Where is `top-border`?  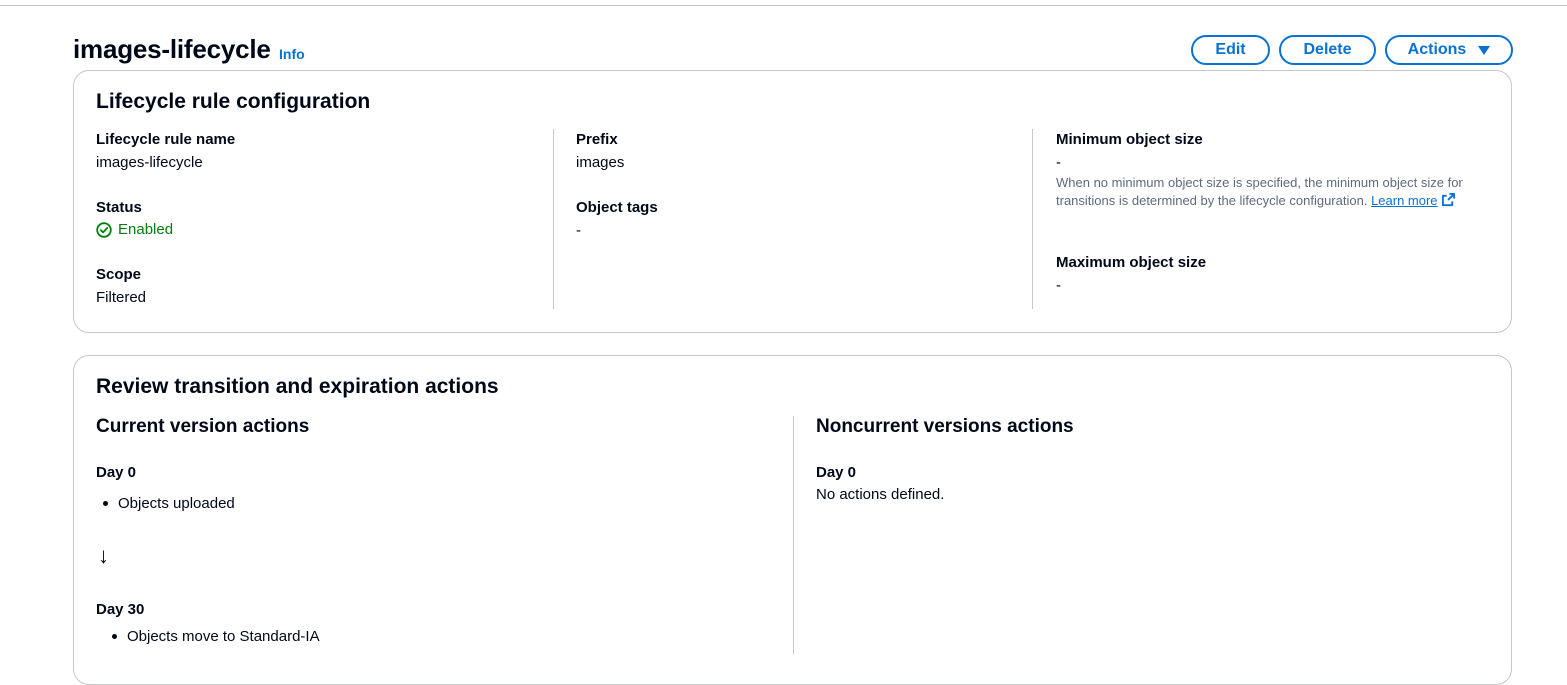
top-border is located at coordinates (783, 5).